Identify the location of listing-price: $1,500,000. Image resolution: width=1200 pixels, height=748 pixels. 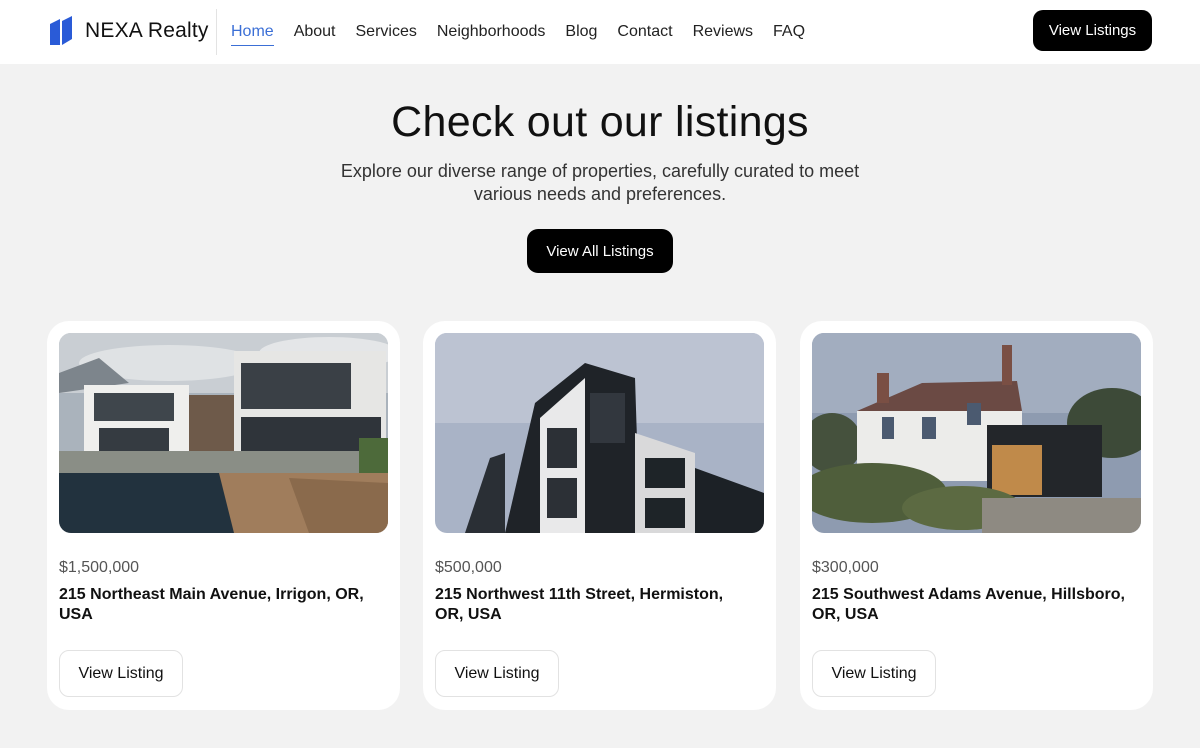
(99, 567).